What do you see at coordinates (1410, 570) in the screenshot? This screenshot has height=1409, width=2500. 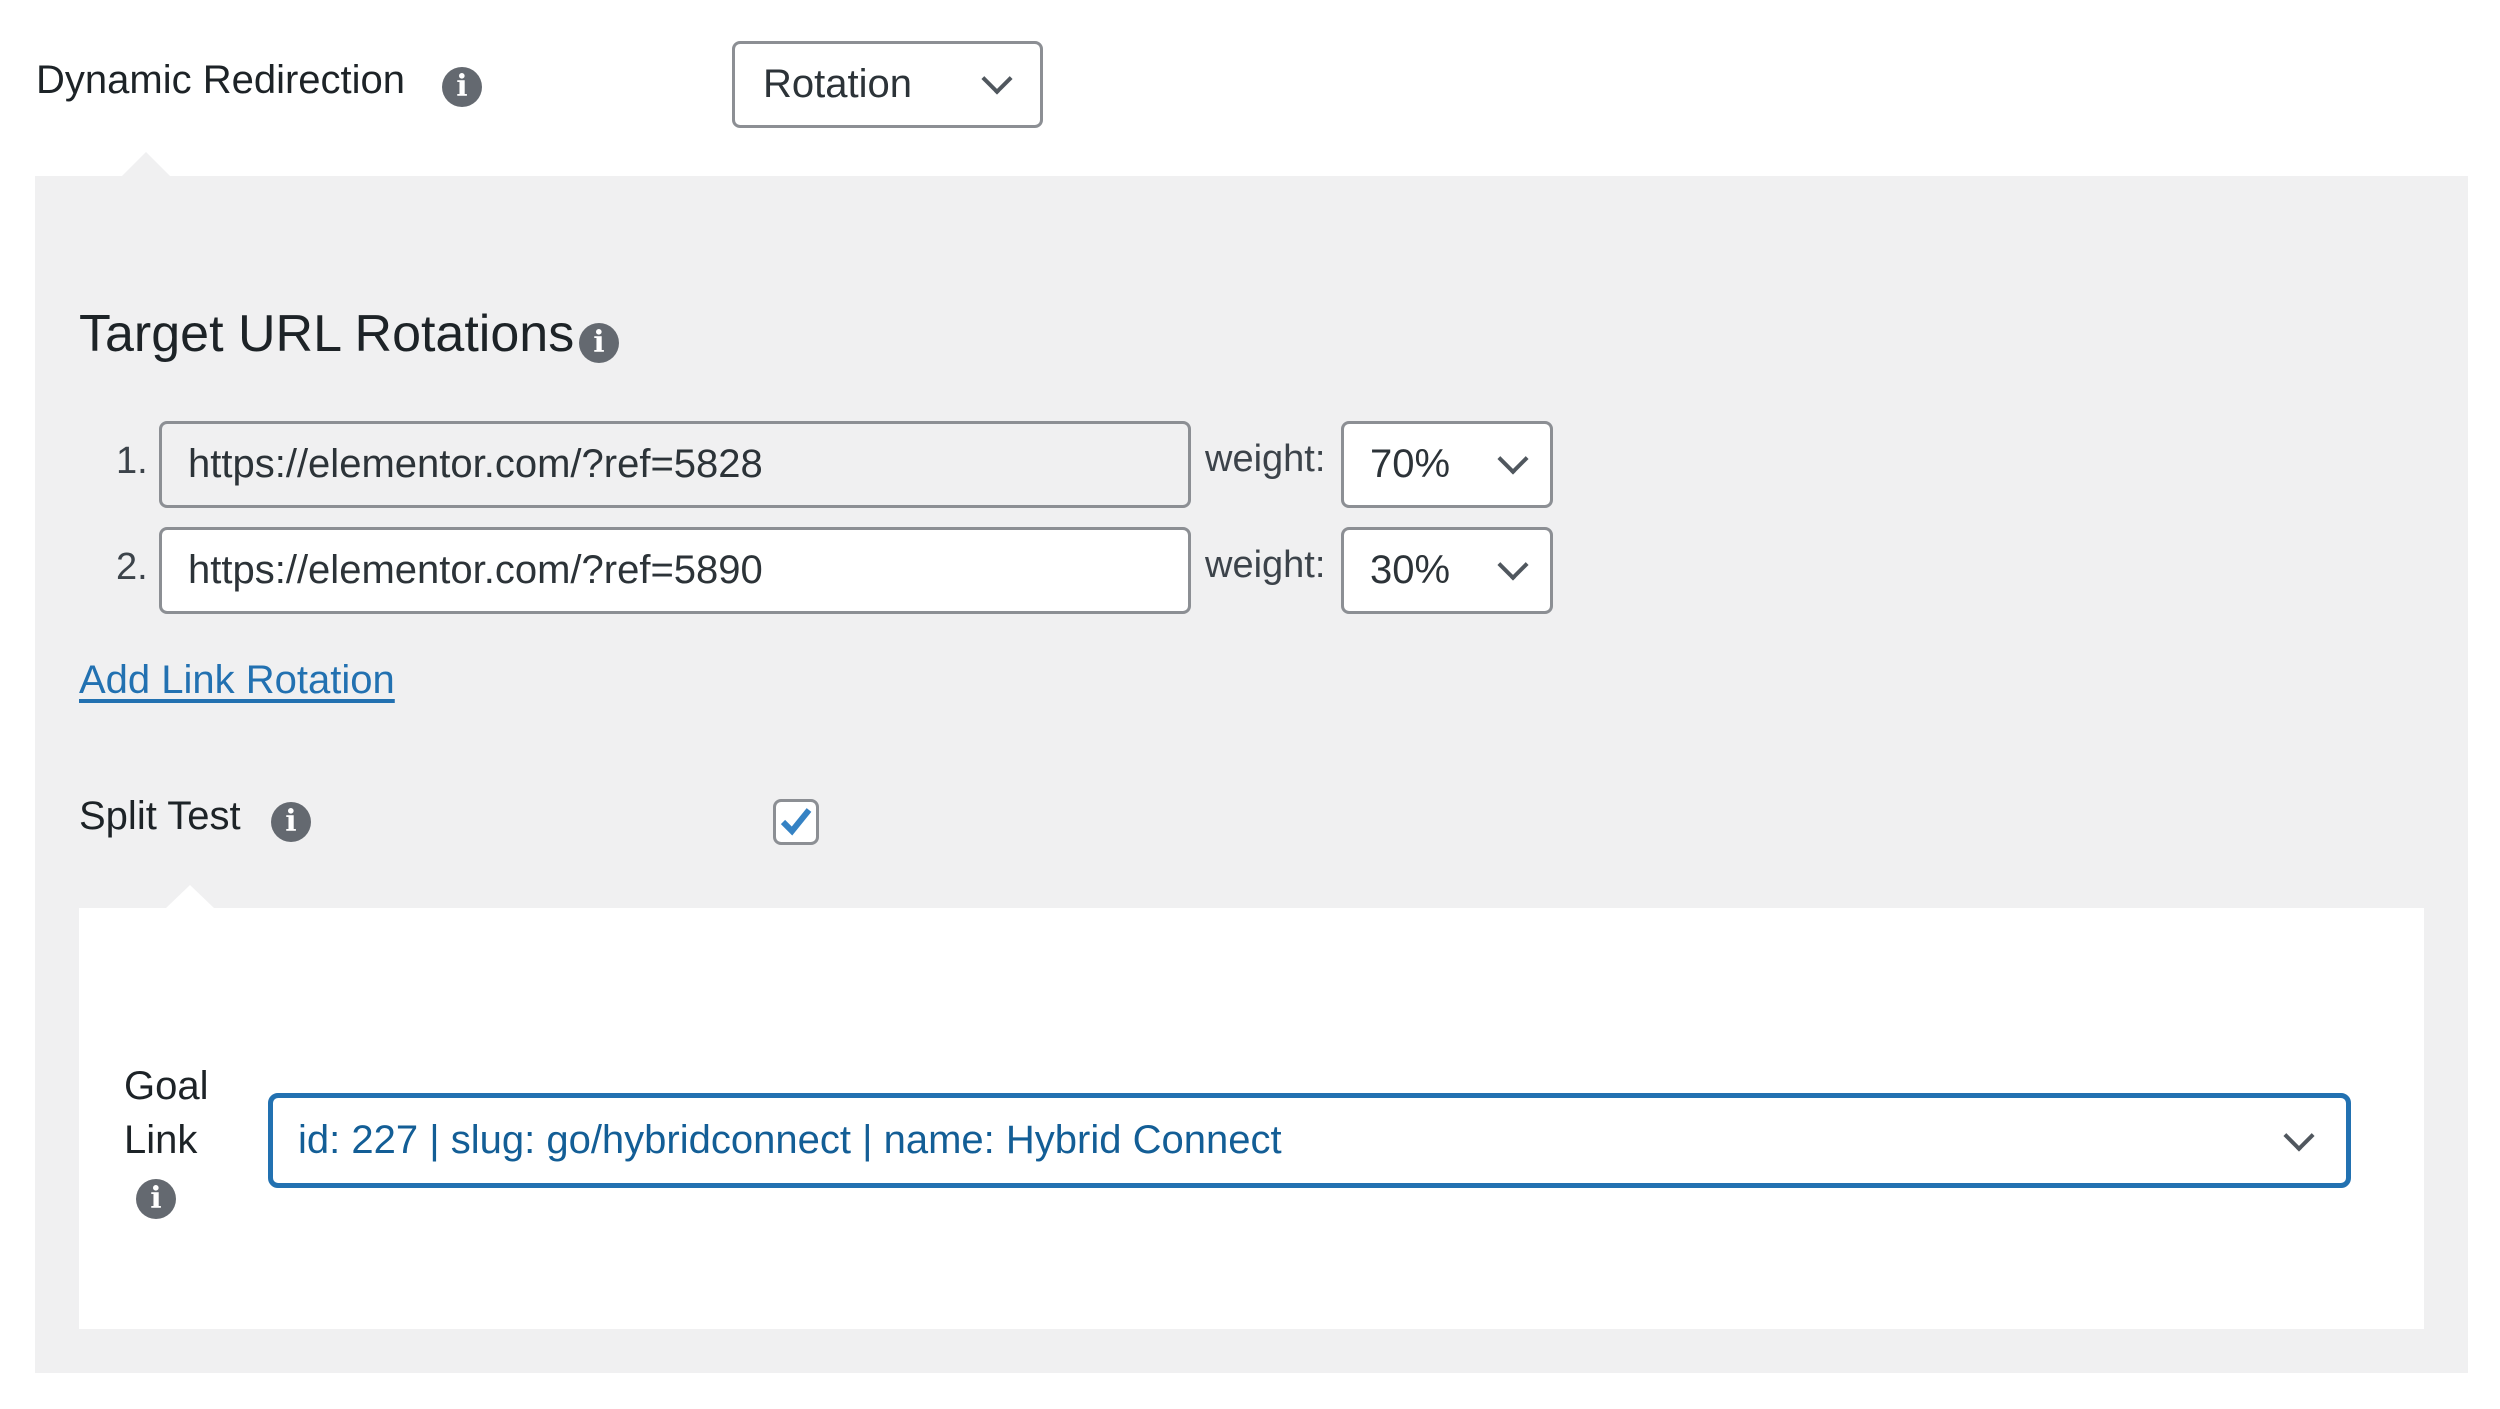 I see `rotation-weight-value: 30%` at bounding box center [1410, 570].